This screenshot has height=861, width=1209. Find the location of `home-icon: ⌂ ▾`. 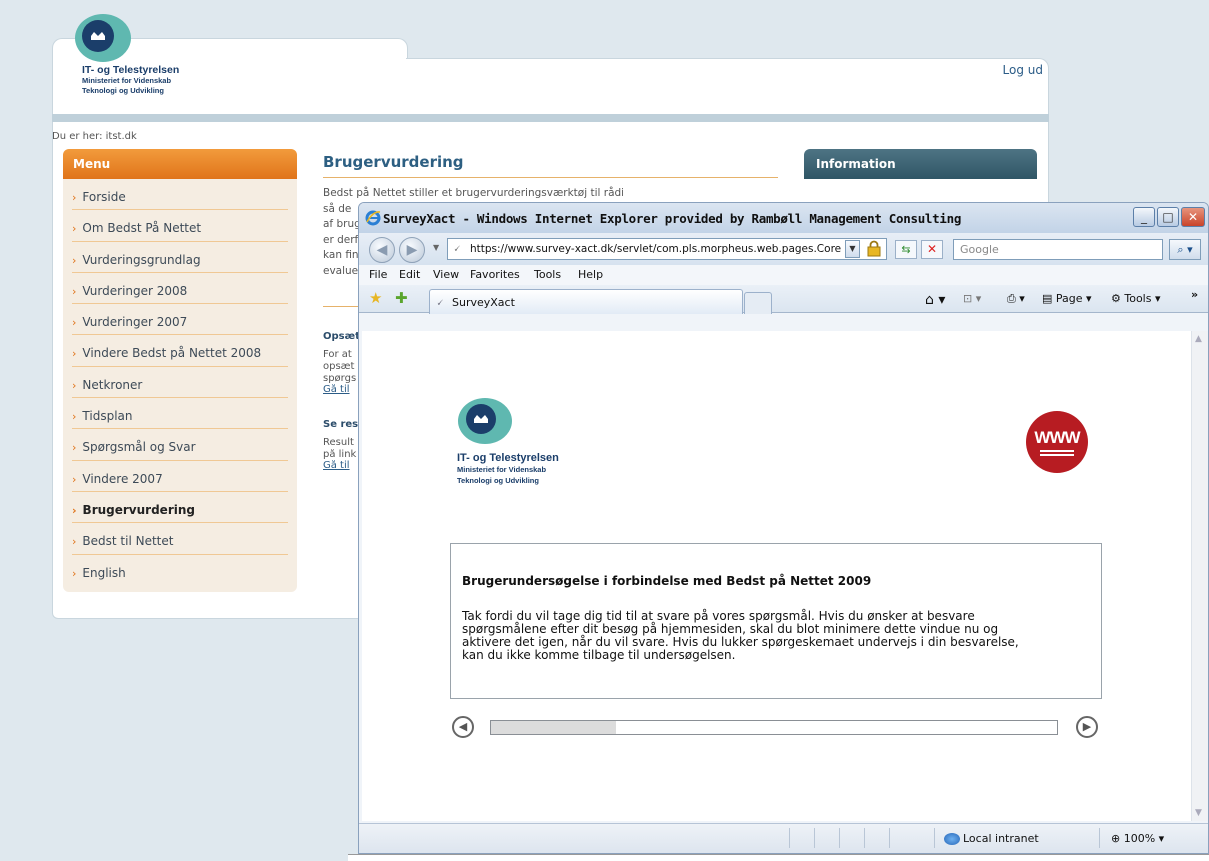

home-icon: ⌂ ▾ is located at coordinates (935, 300).